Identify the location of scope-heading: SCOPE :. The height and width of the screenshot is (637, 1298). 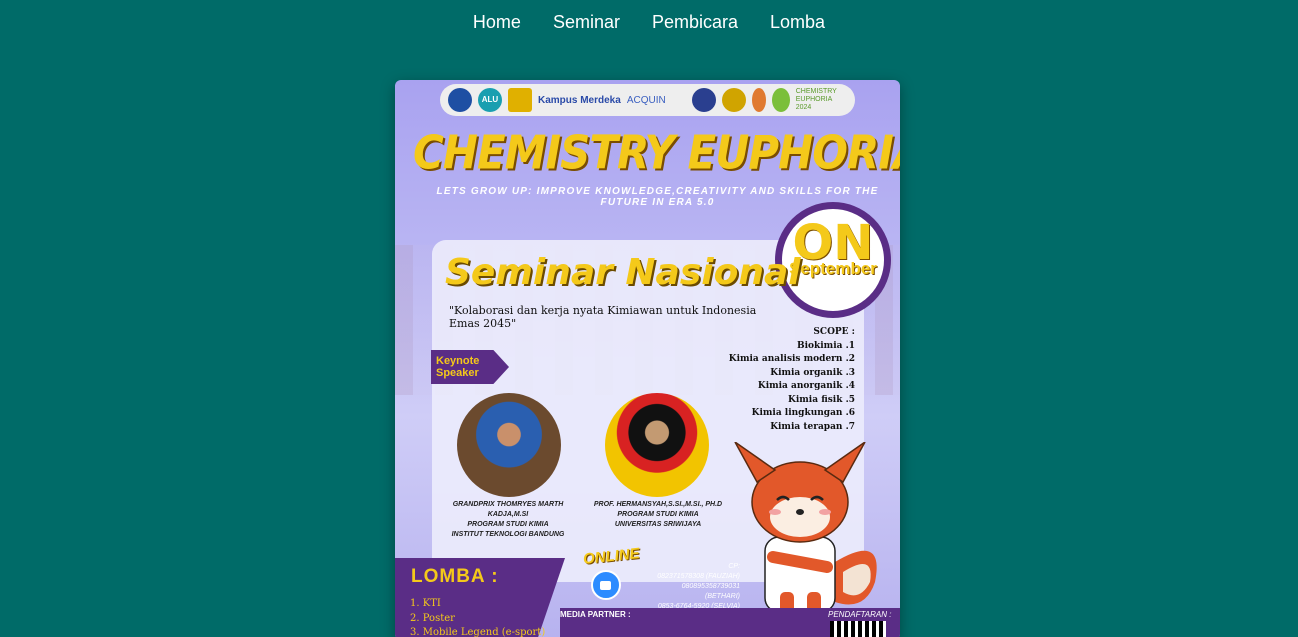
(834, 332).